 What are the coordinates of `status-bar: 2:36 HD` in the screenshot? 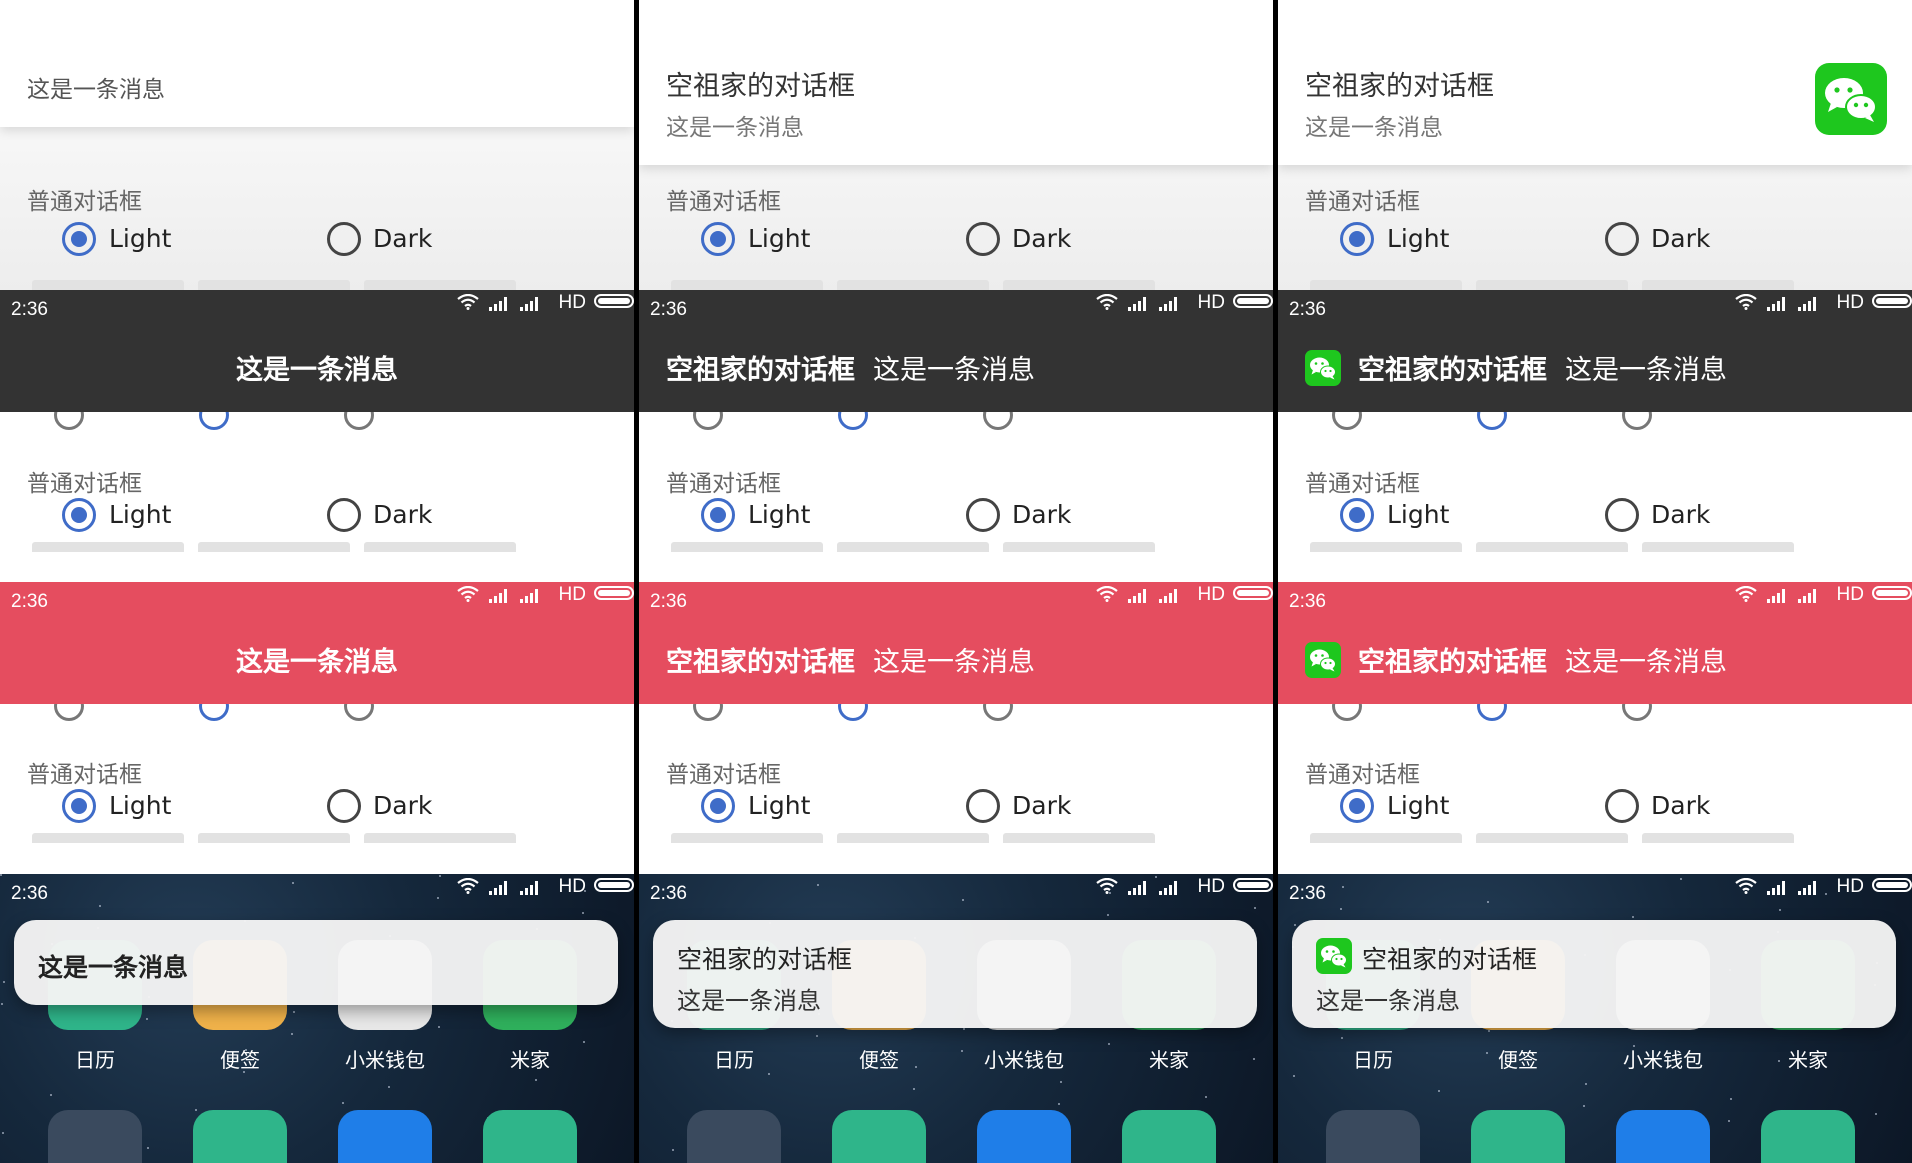 It's located at (1595, 603).